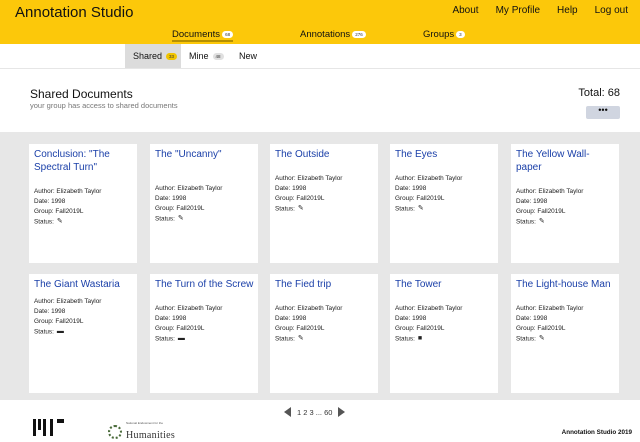 This screenshot has height=442, width=640. What do you see at coordinates (314, 412) in the screenshot?
I see `page-numbers: 1 2 3 ... 60` at bounding box center [314, 412].